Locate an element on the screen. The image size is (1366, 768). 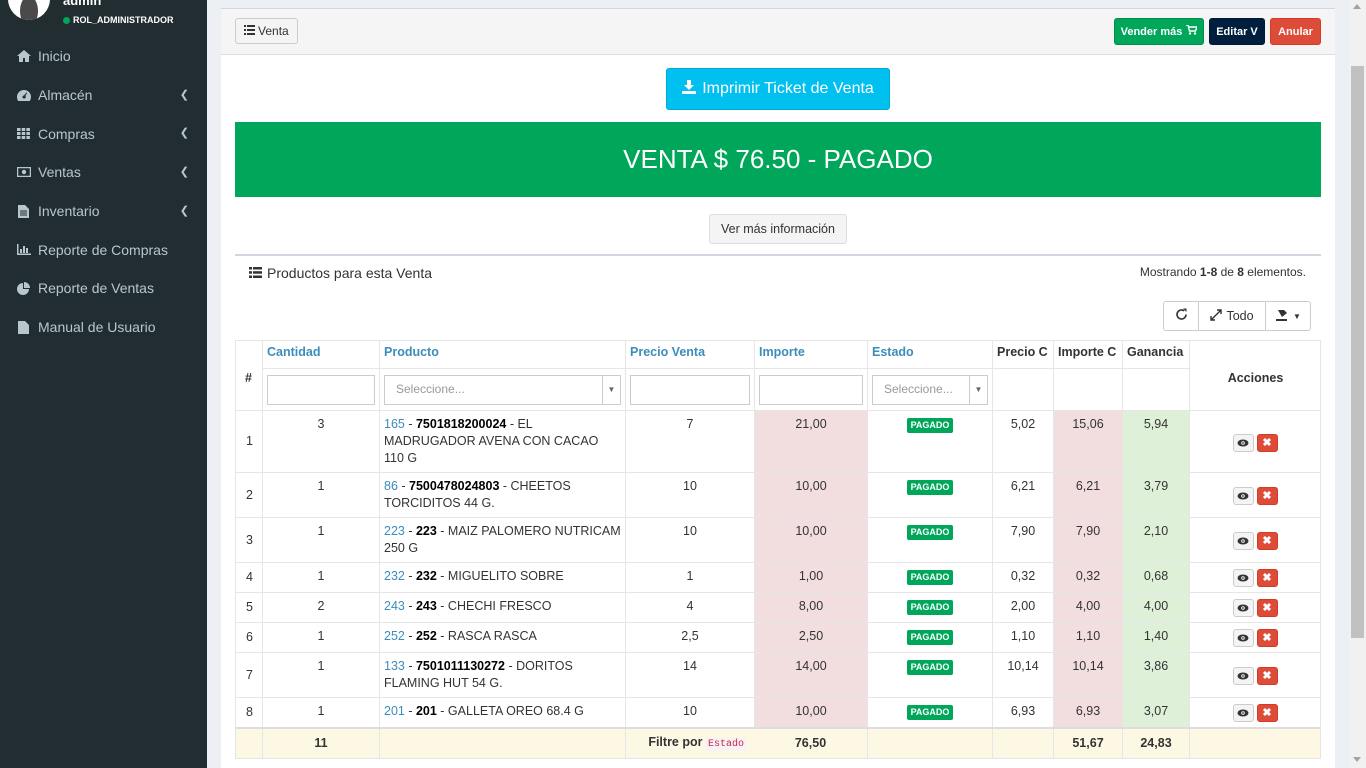
sidebar-item-compras: Compras ❮ is located at coordinates (103, 133).